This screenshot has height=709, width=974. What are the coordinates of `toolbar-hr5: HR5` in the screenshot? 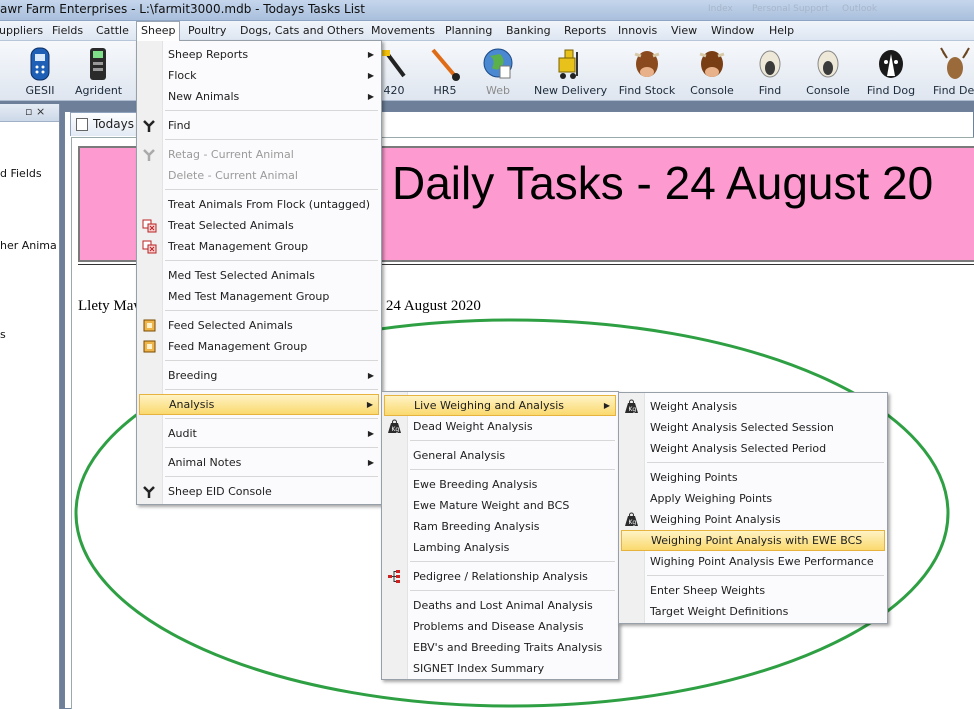 It's located at (445, 71).